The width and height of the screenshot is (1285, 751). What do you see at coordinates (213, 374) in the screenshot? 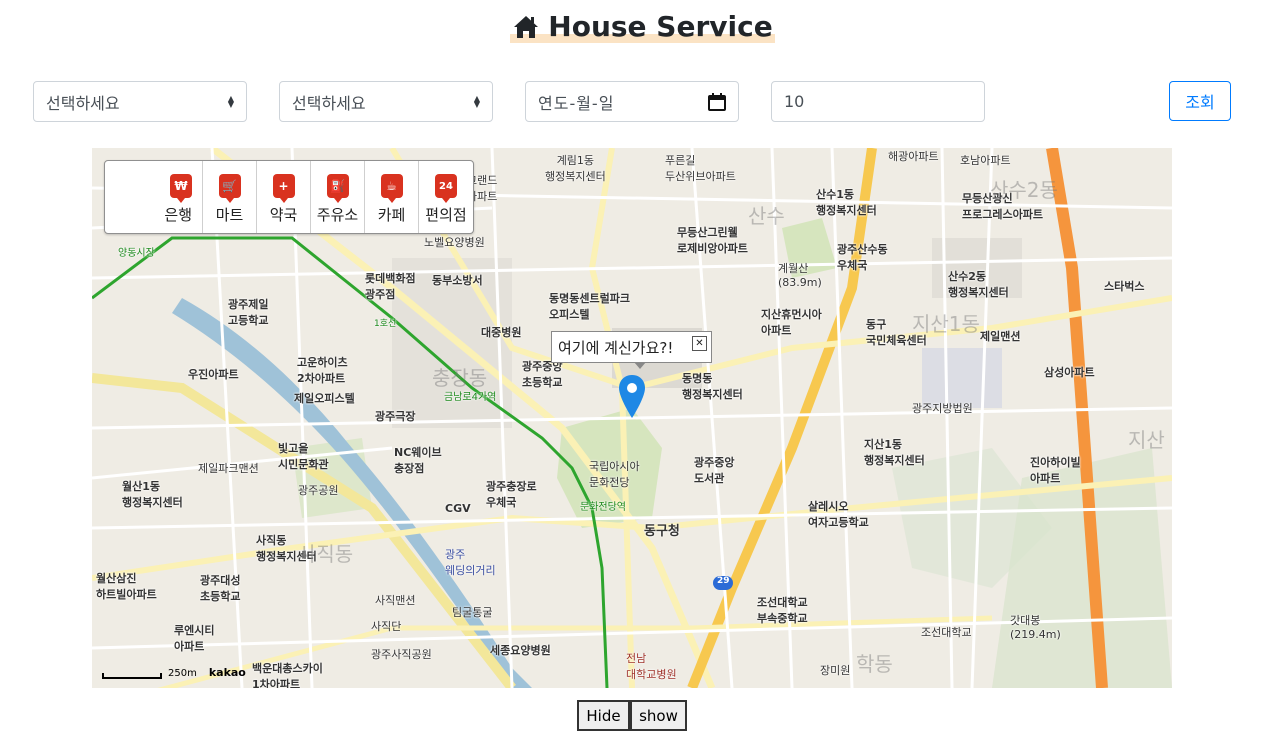
I see `map-label: 우진아파트` at bounding box center [213, 374].